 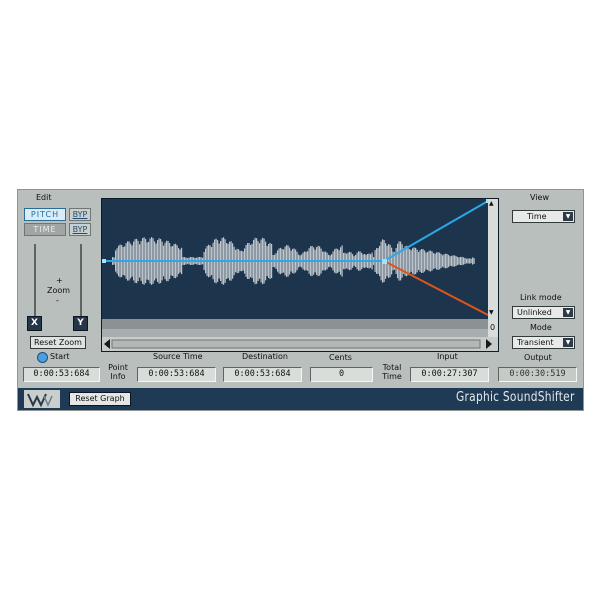 What do you see at coordinates (176, 374) in the screenshot?
I see `source-time-field: 0:00:53:684` at bounding box center [176, 374].